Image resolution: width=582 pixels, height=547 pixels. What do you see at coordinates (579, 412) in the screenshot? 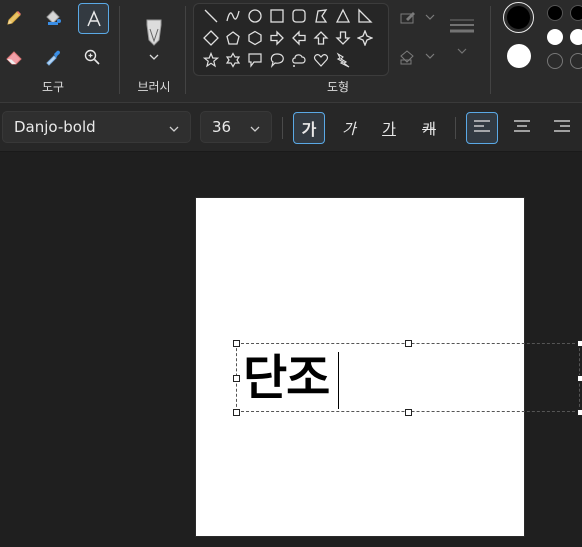
I see `resize-handle-bottom-right` at bounding box center [579, 412].